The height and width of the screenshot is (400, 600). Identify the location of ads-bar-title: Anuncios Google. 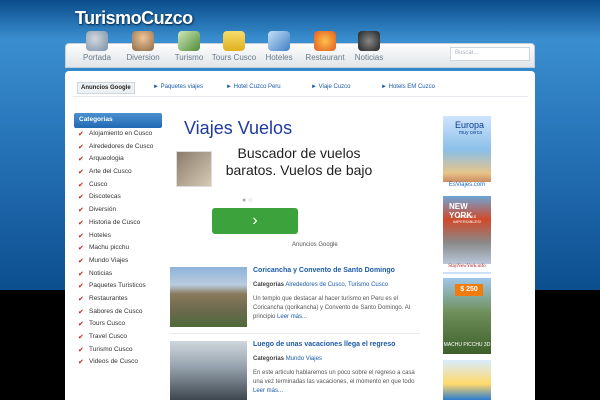
(106, 88).